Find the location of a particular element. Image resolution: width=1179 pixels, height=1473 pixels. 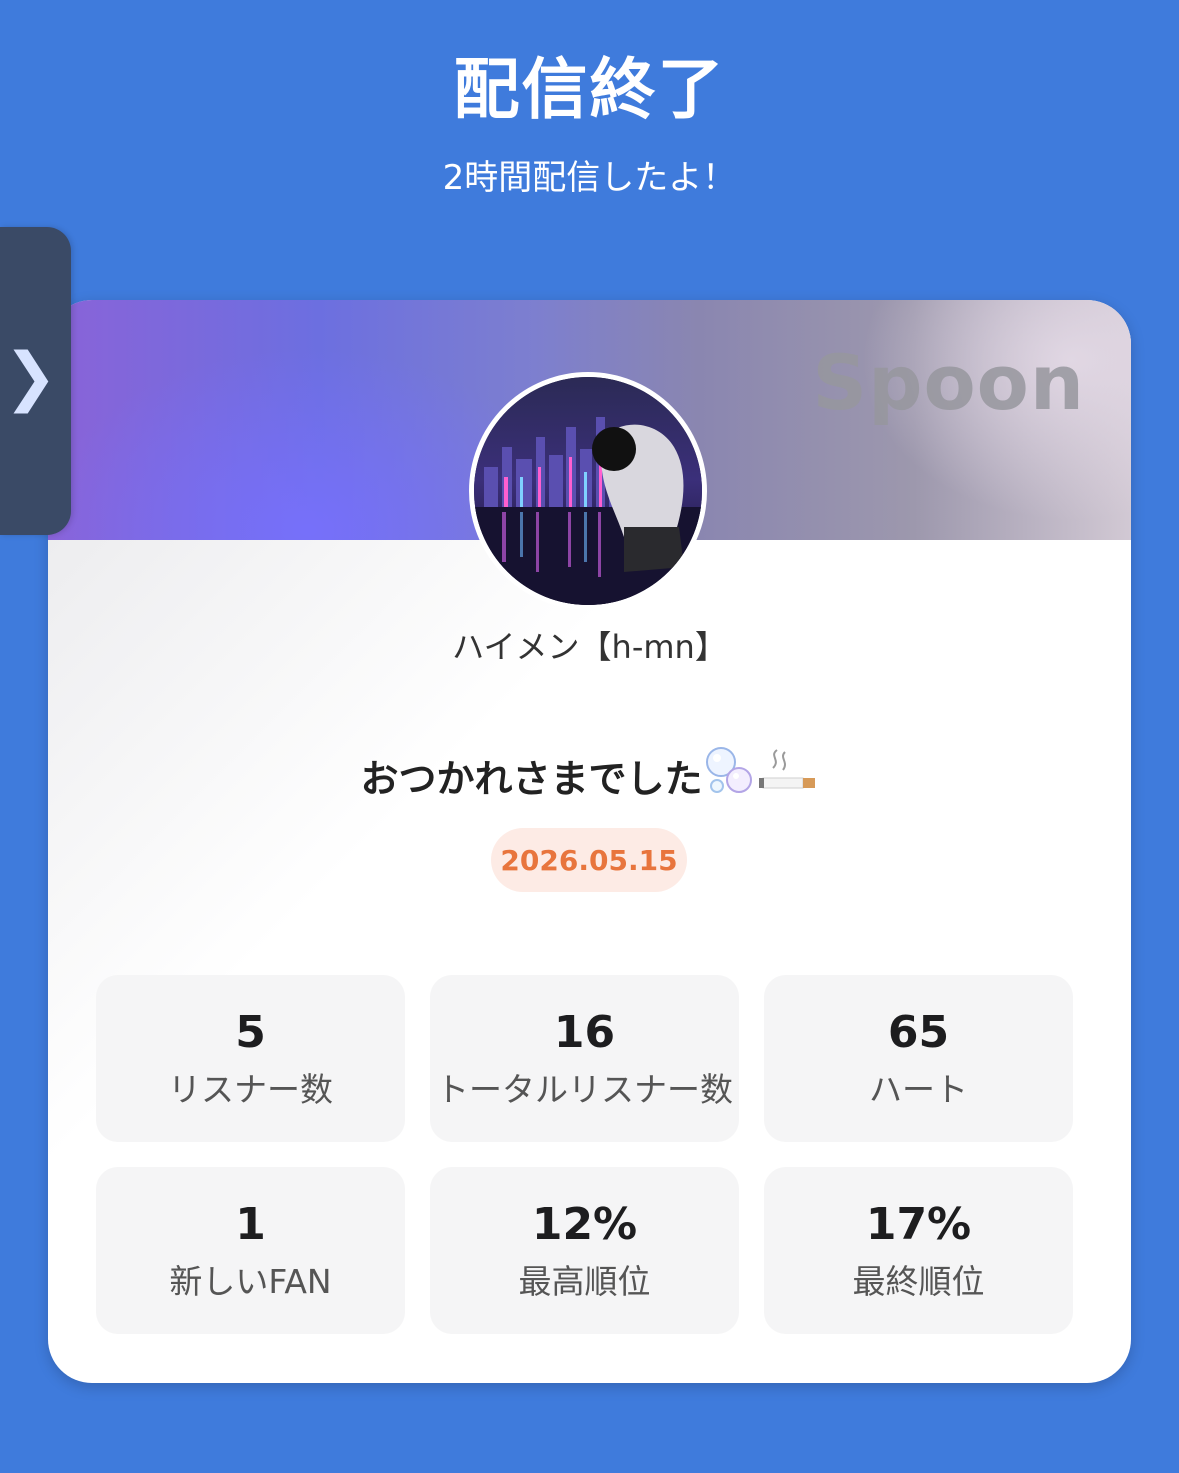

page-title: 配信終了 is located at coordinates (589, 89).